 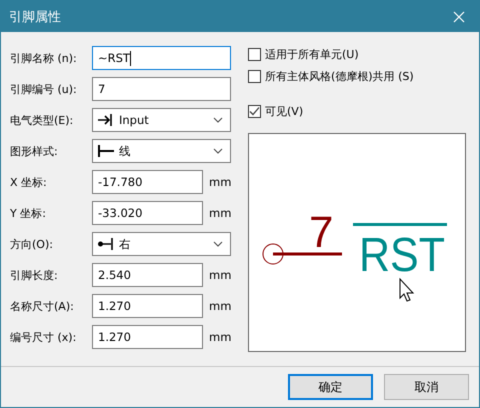 I want to click on close-icon, so click(x=459, y=16).